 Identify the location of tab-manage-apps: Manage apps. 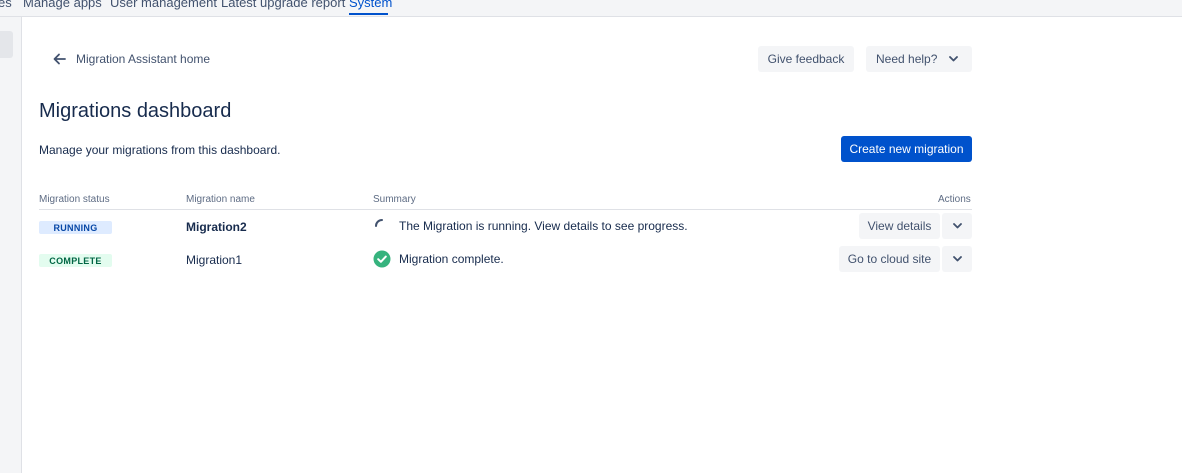
(62, 6).